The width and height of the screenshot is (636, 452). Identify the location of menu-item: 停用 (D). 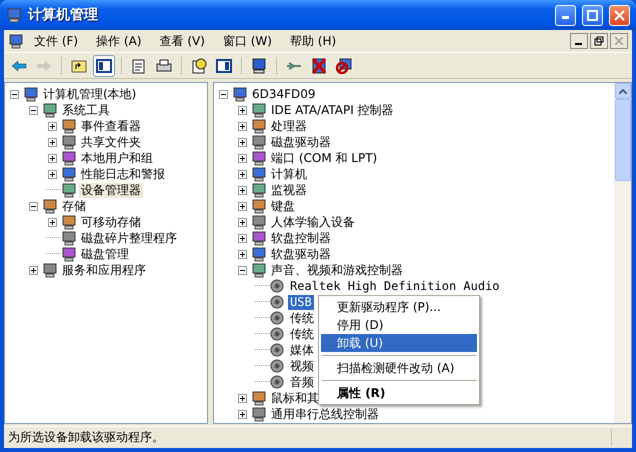
(399, 325).